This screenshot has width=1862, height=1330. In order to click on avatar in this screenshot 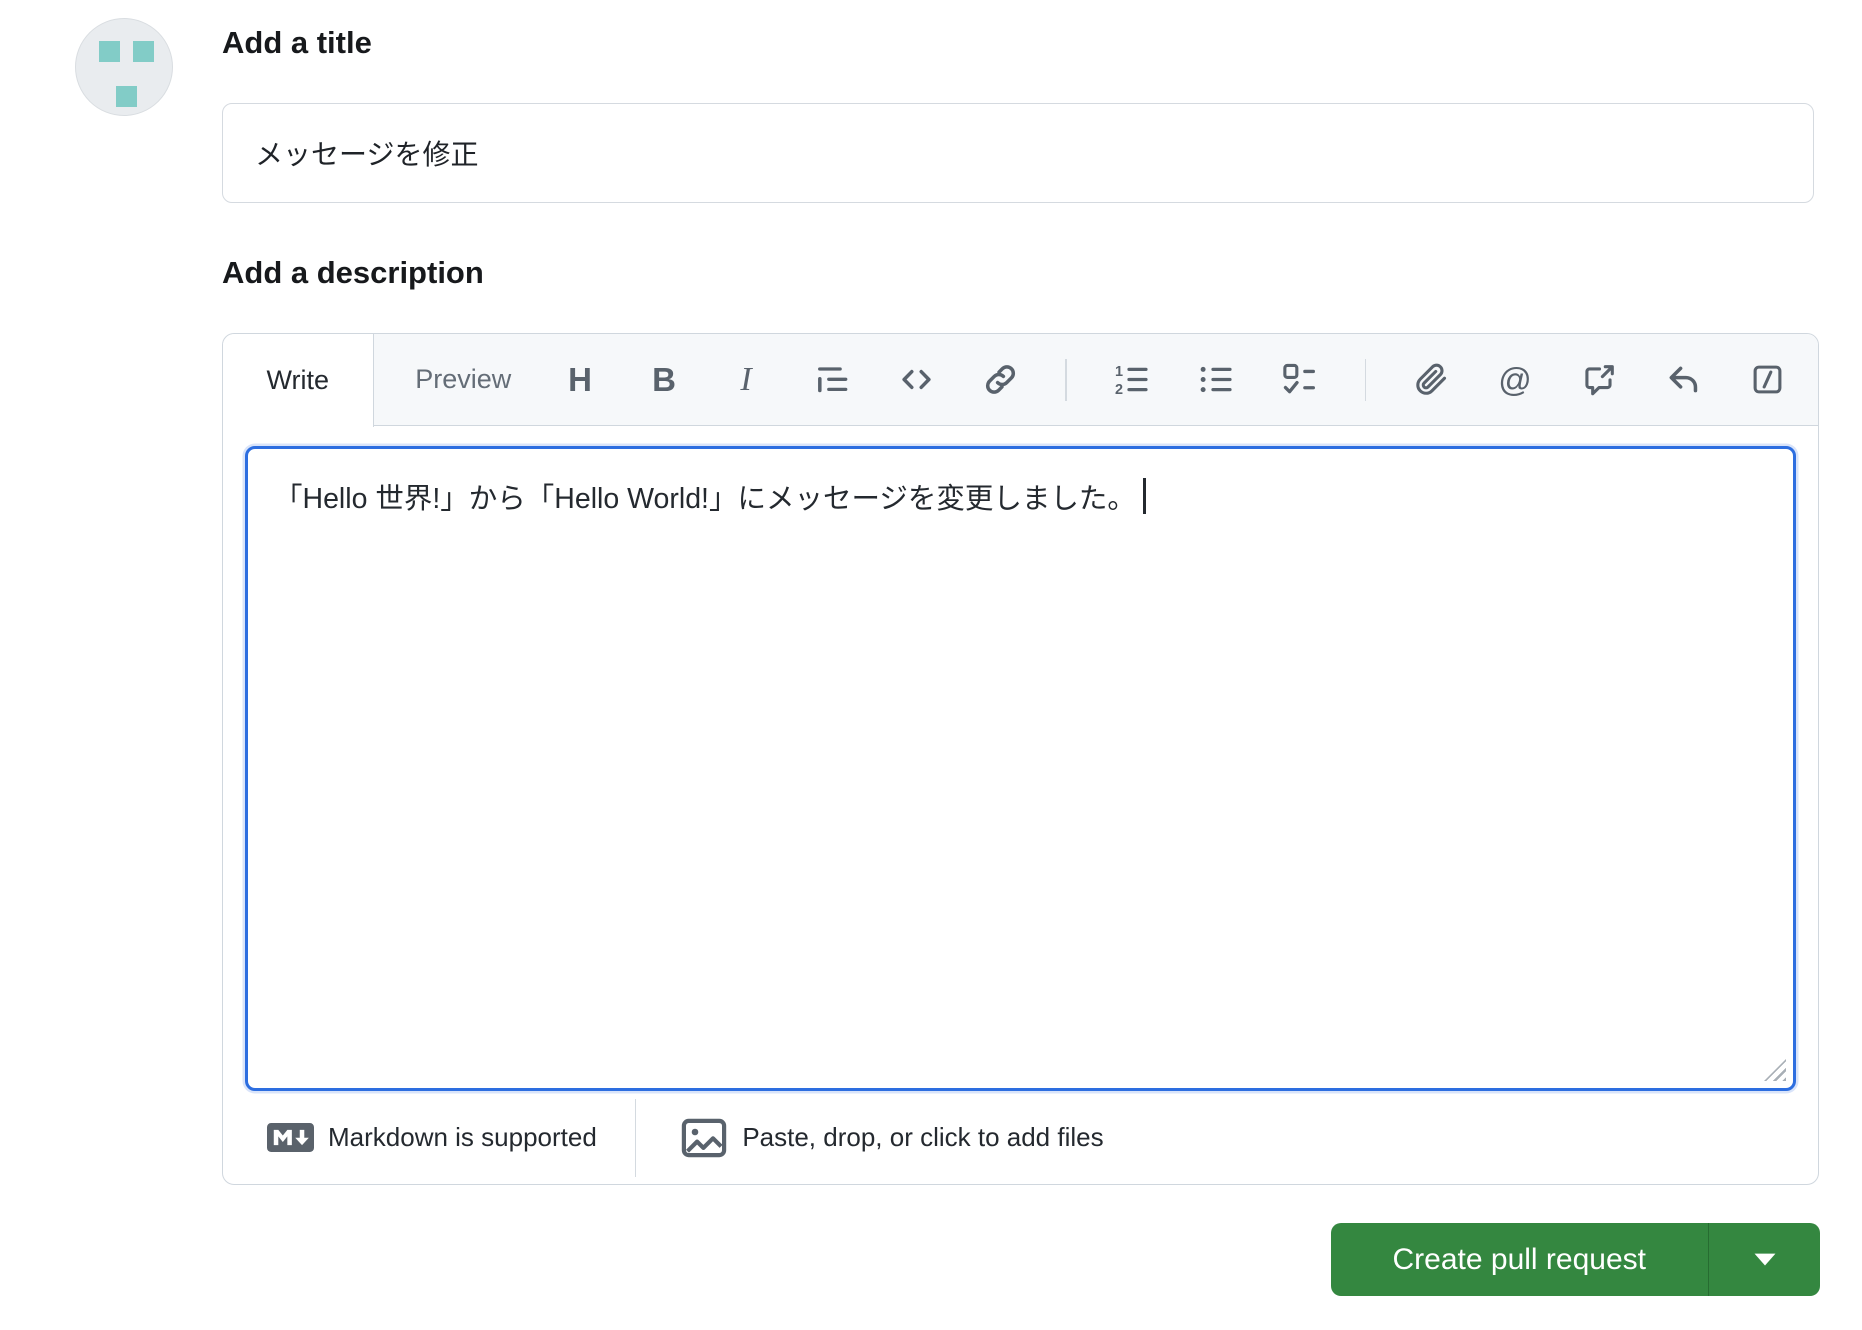, I will do `click(124, 67)`.